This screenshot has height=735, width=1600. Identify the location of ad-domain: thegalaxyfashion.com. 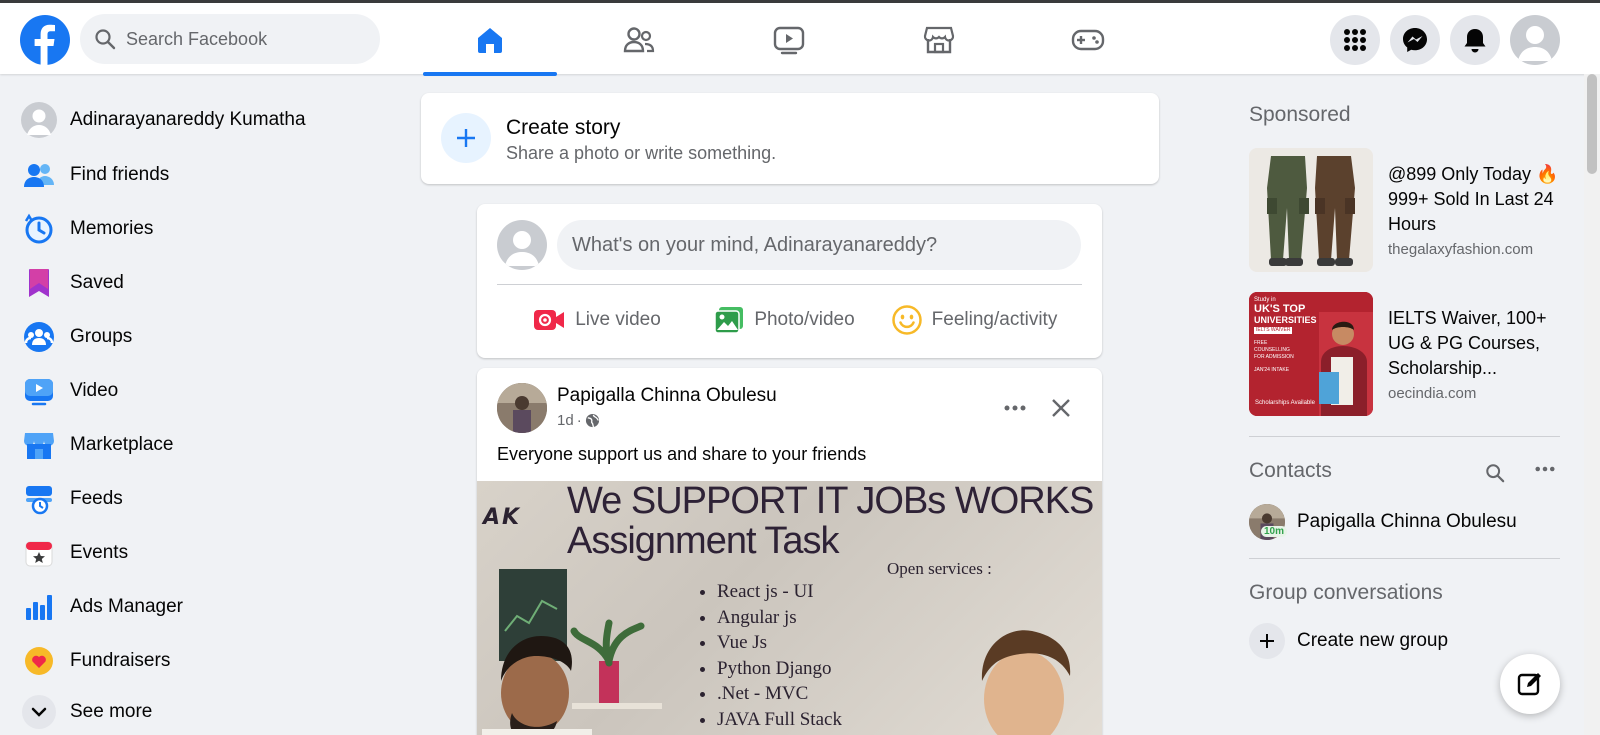
(1461, 249).